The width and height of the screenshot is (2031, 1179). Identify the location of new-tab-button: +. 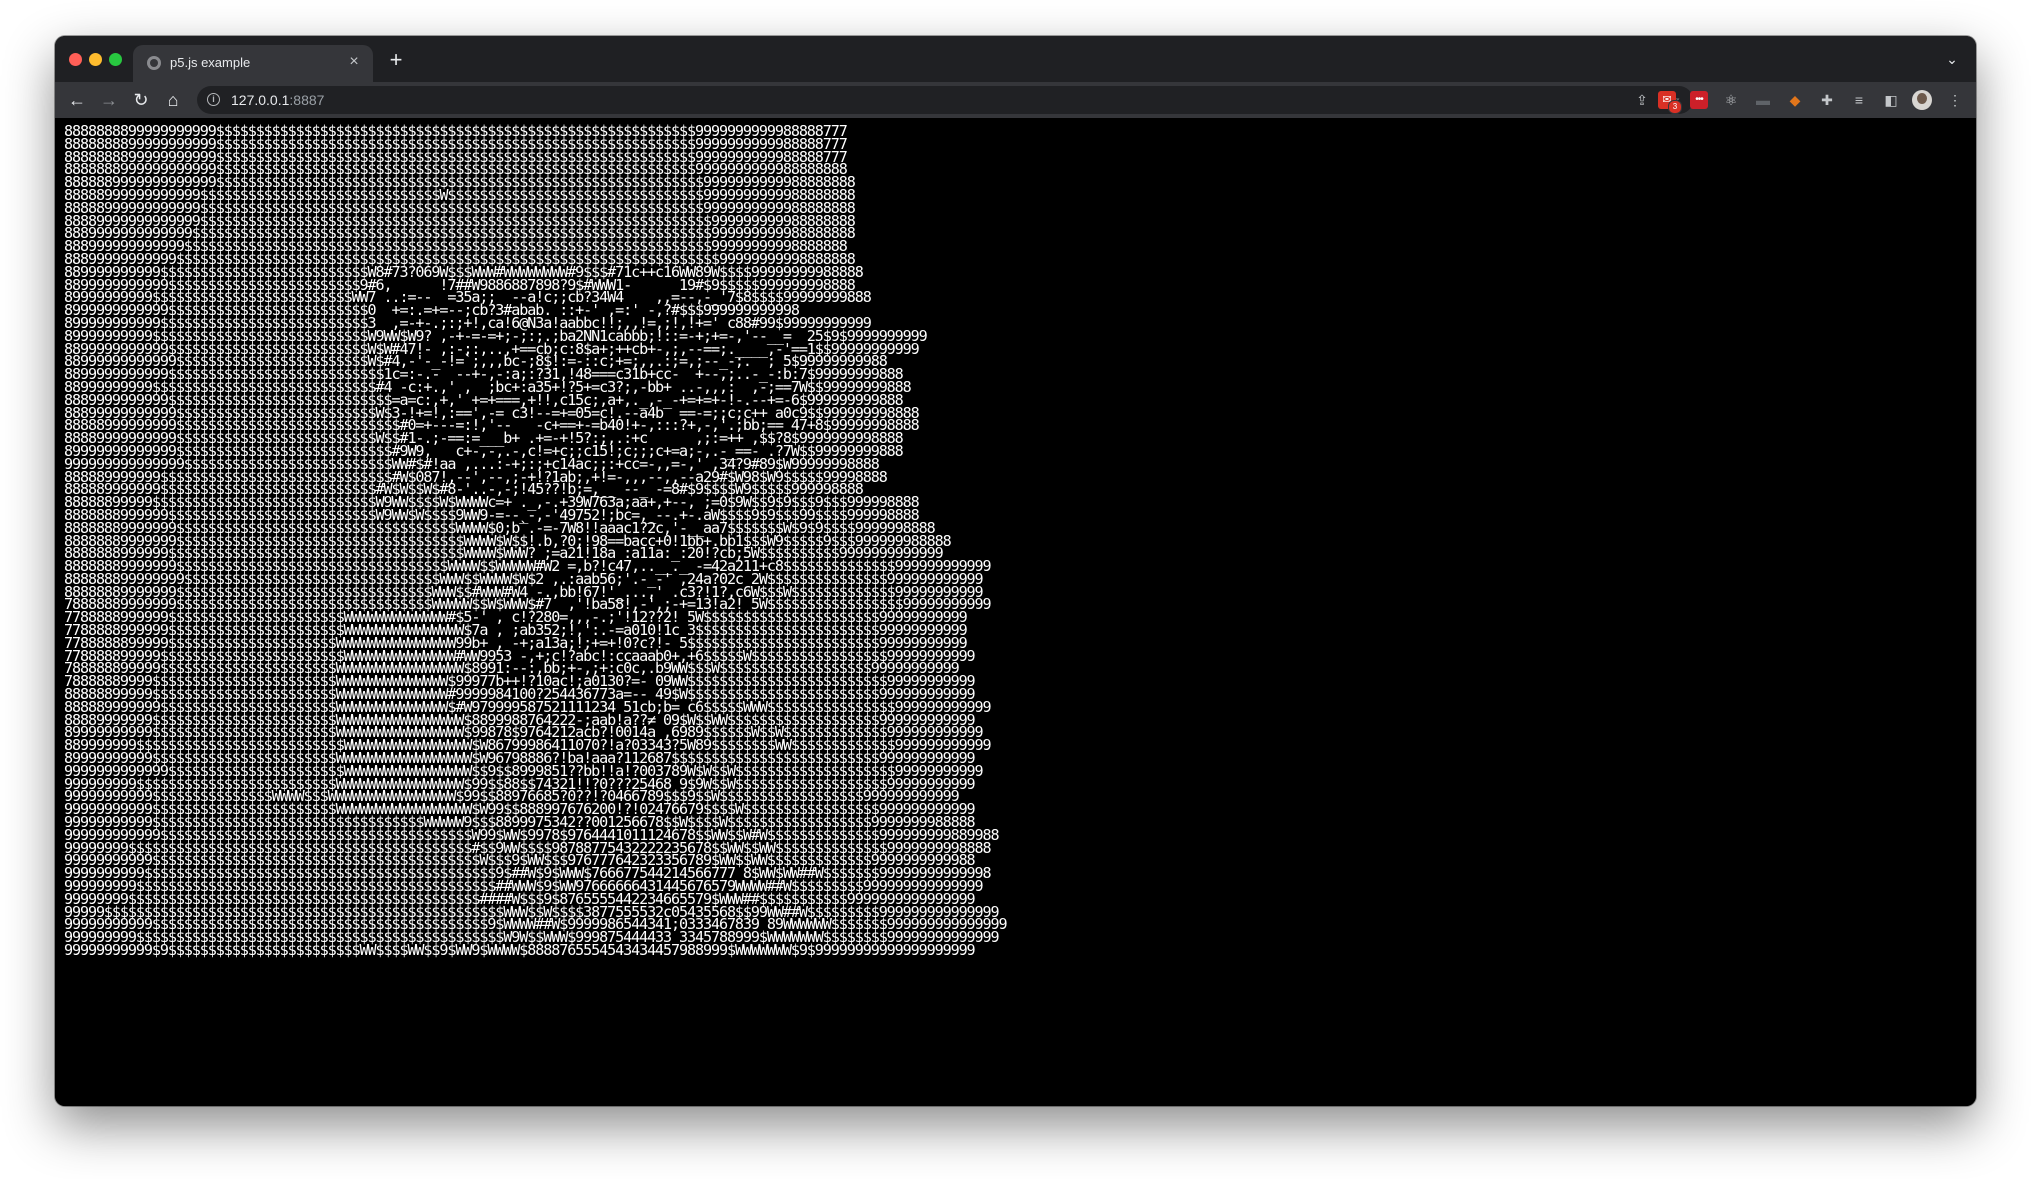
(396, 60).